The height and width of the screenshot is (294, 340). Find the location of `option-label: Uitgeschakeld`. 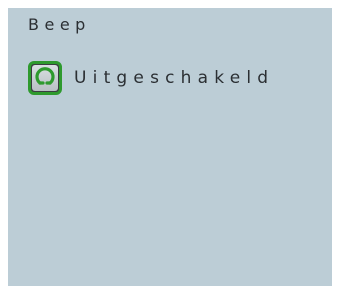

option-label: Uitgeschakeld is located at coordinates (174, 78).